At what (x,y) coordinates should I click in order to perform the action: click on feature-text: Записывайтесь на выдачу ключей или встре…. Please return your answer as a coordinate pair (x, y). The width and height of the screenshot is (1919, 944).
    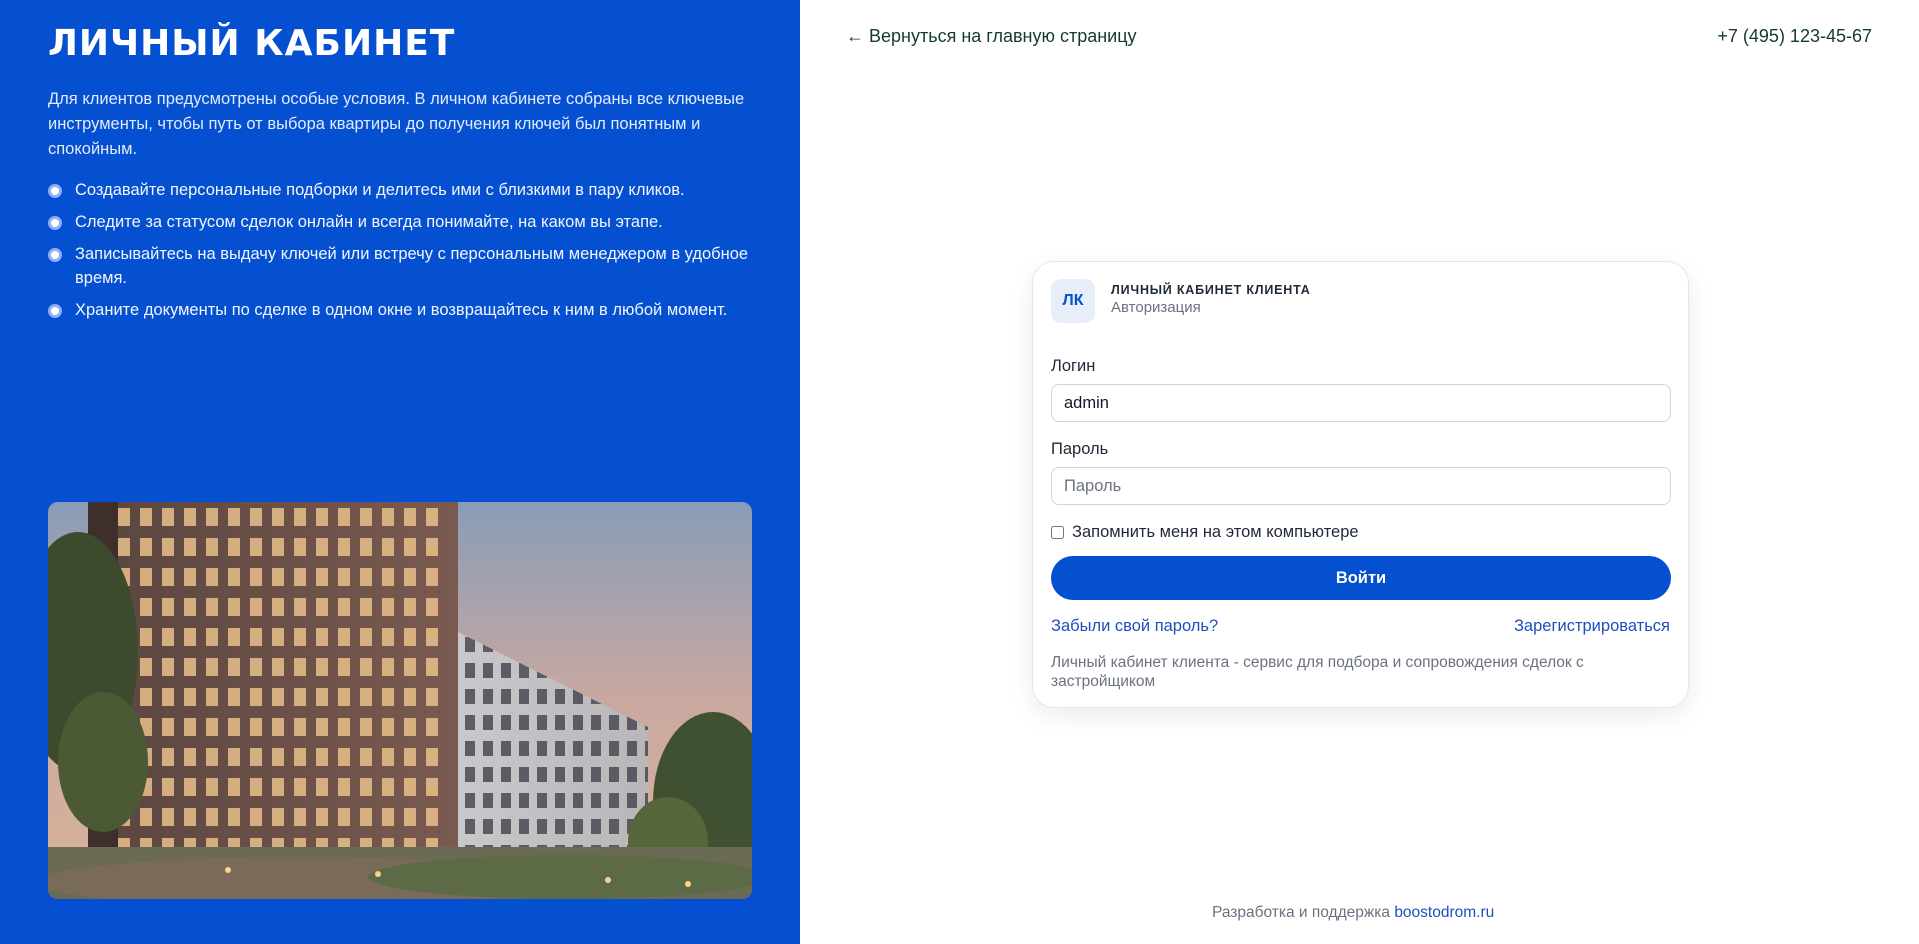
    Looking at the image, I should click on (412, 266).